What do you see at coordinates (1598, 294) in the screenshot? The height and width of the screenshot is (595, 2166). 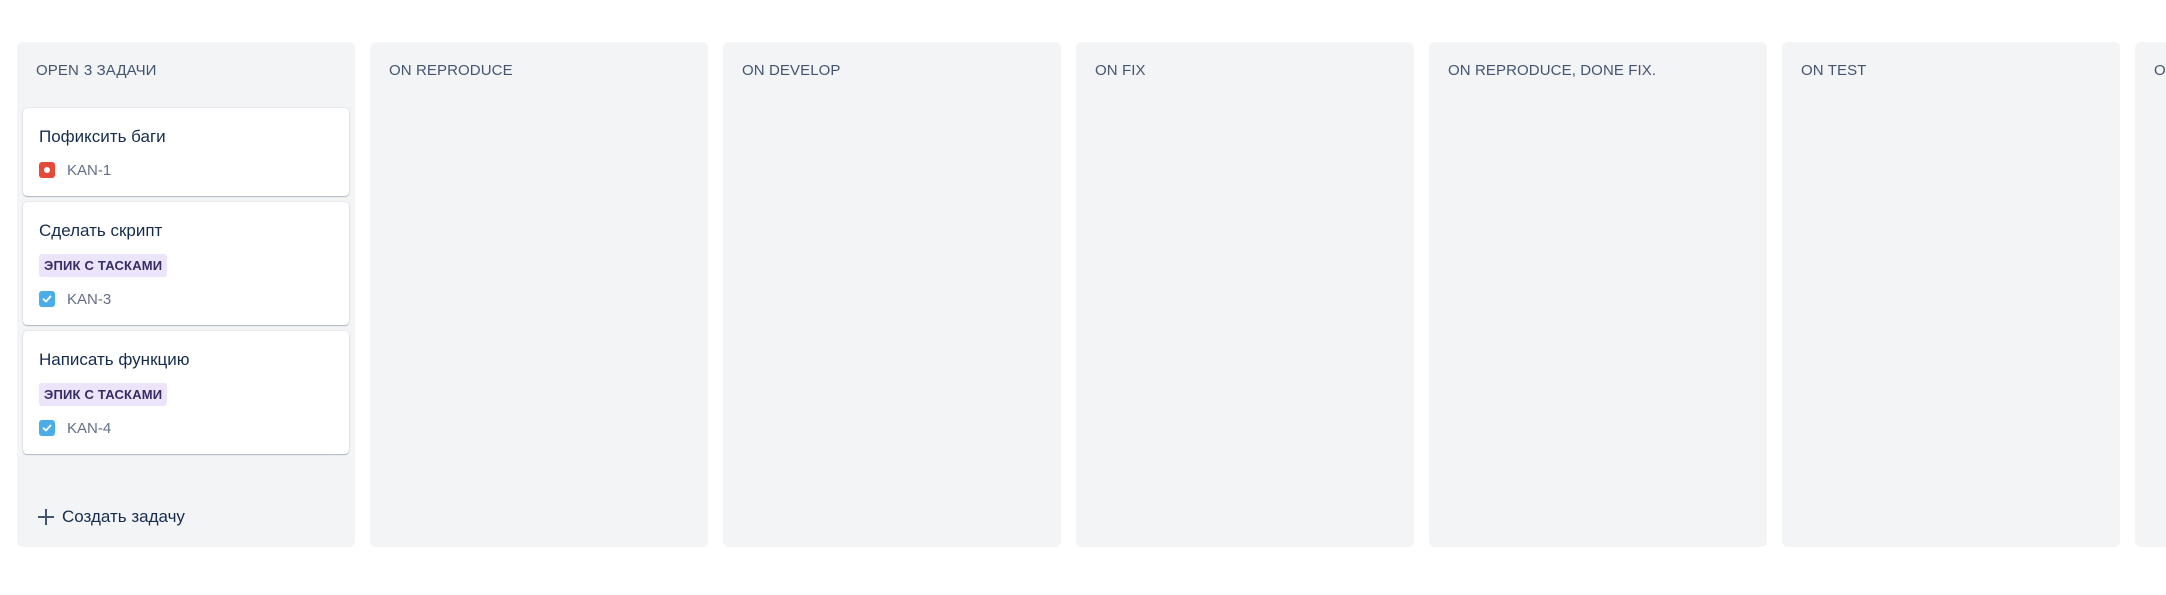 I see `column-on-reproduce-done-fix: ON REPRODUCE, DONE FIX.` at bounding box center [1598, 294].